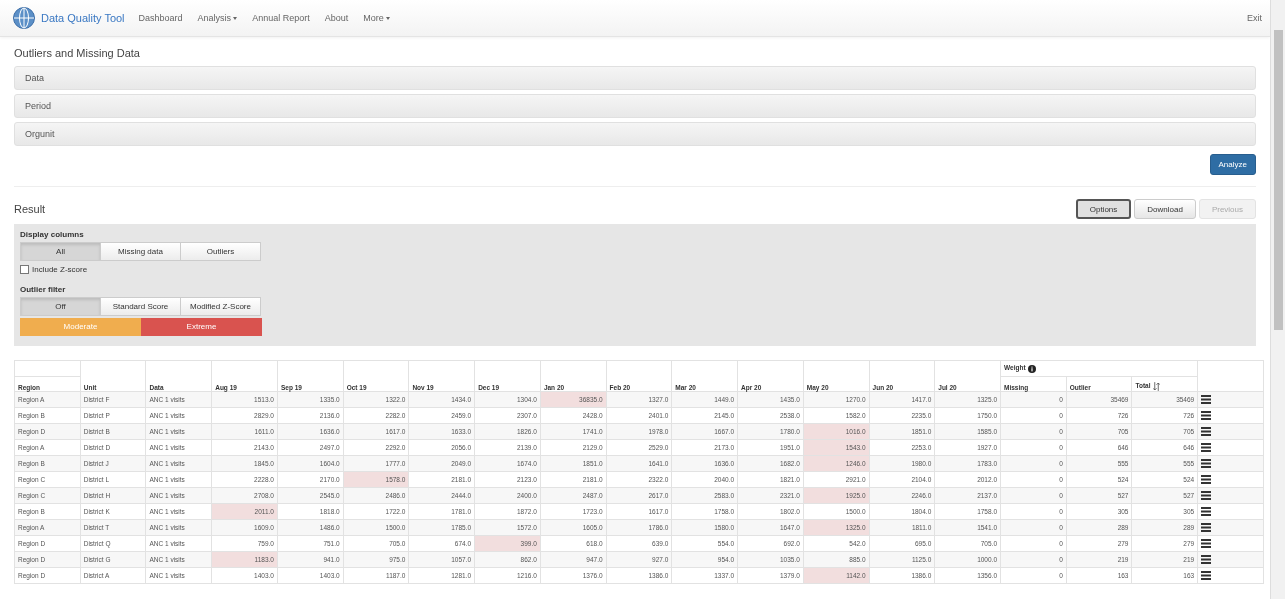  What do you see at coordinates (635, 134) in the screenshot?
I see `collapsible-panel: Orgunit` at bounding box center [635, 134].